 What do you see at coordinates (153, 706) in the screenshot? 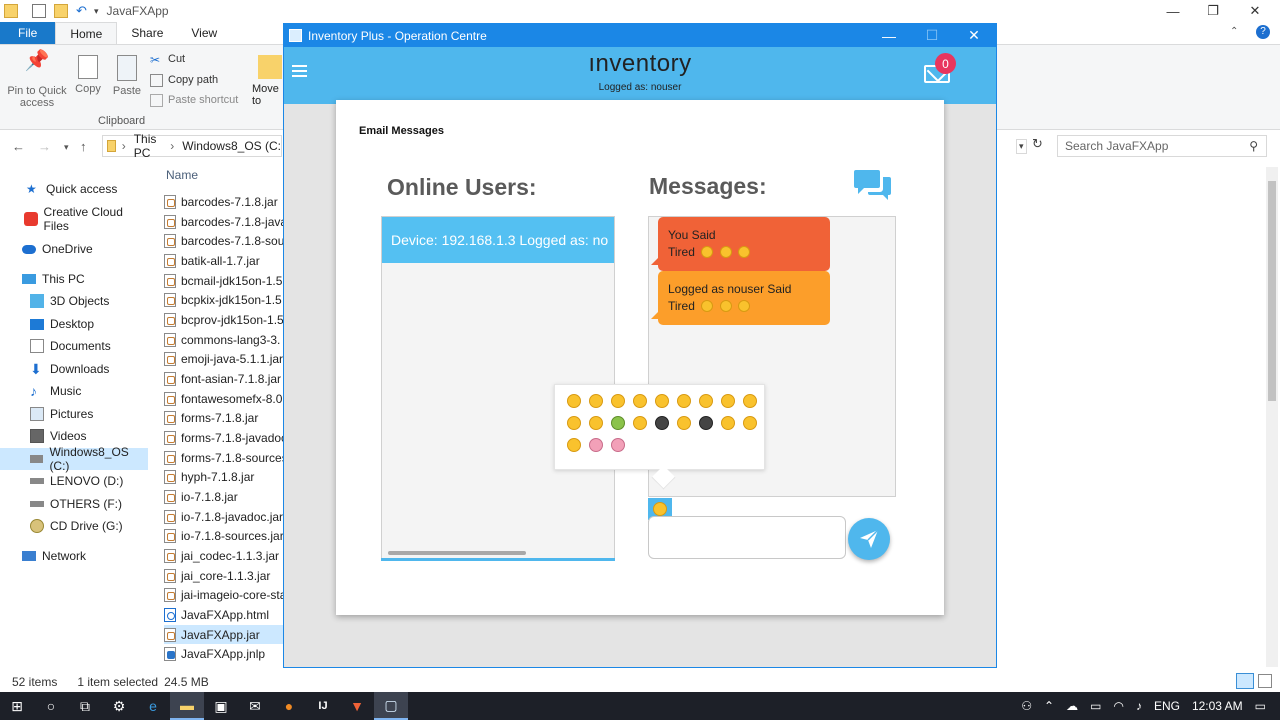
I see `edge-browser-icon: e` at bounding box center [153, 706].